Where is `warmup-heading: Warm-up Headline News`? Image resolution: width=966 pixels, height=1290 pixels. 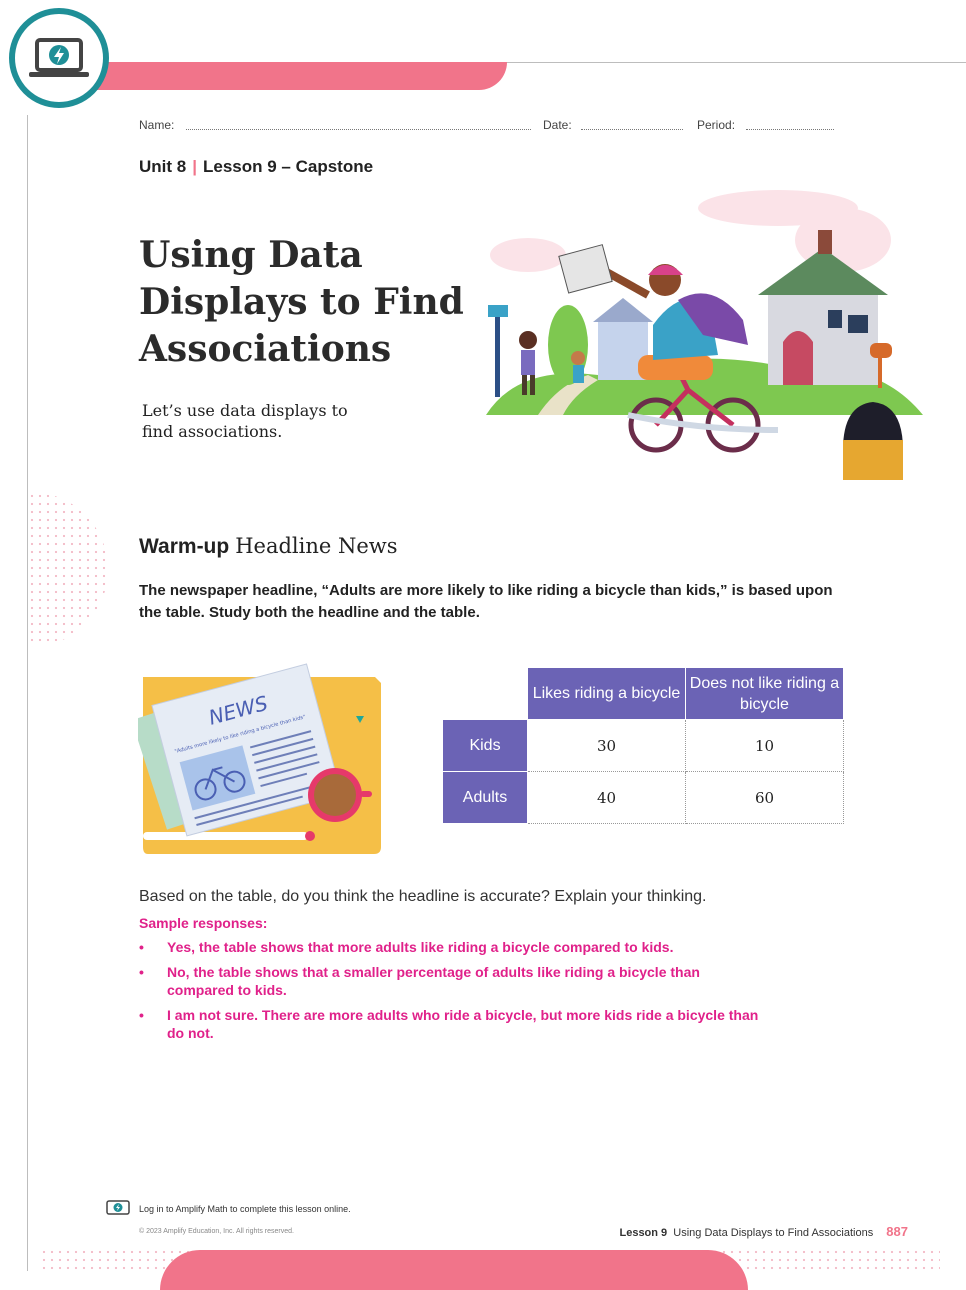 warmup-heading: Warm-up Headline News is located at coordinates (268, 546).